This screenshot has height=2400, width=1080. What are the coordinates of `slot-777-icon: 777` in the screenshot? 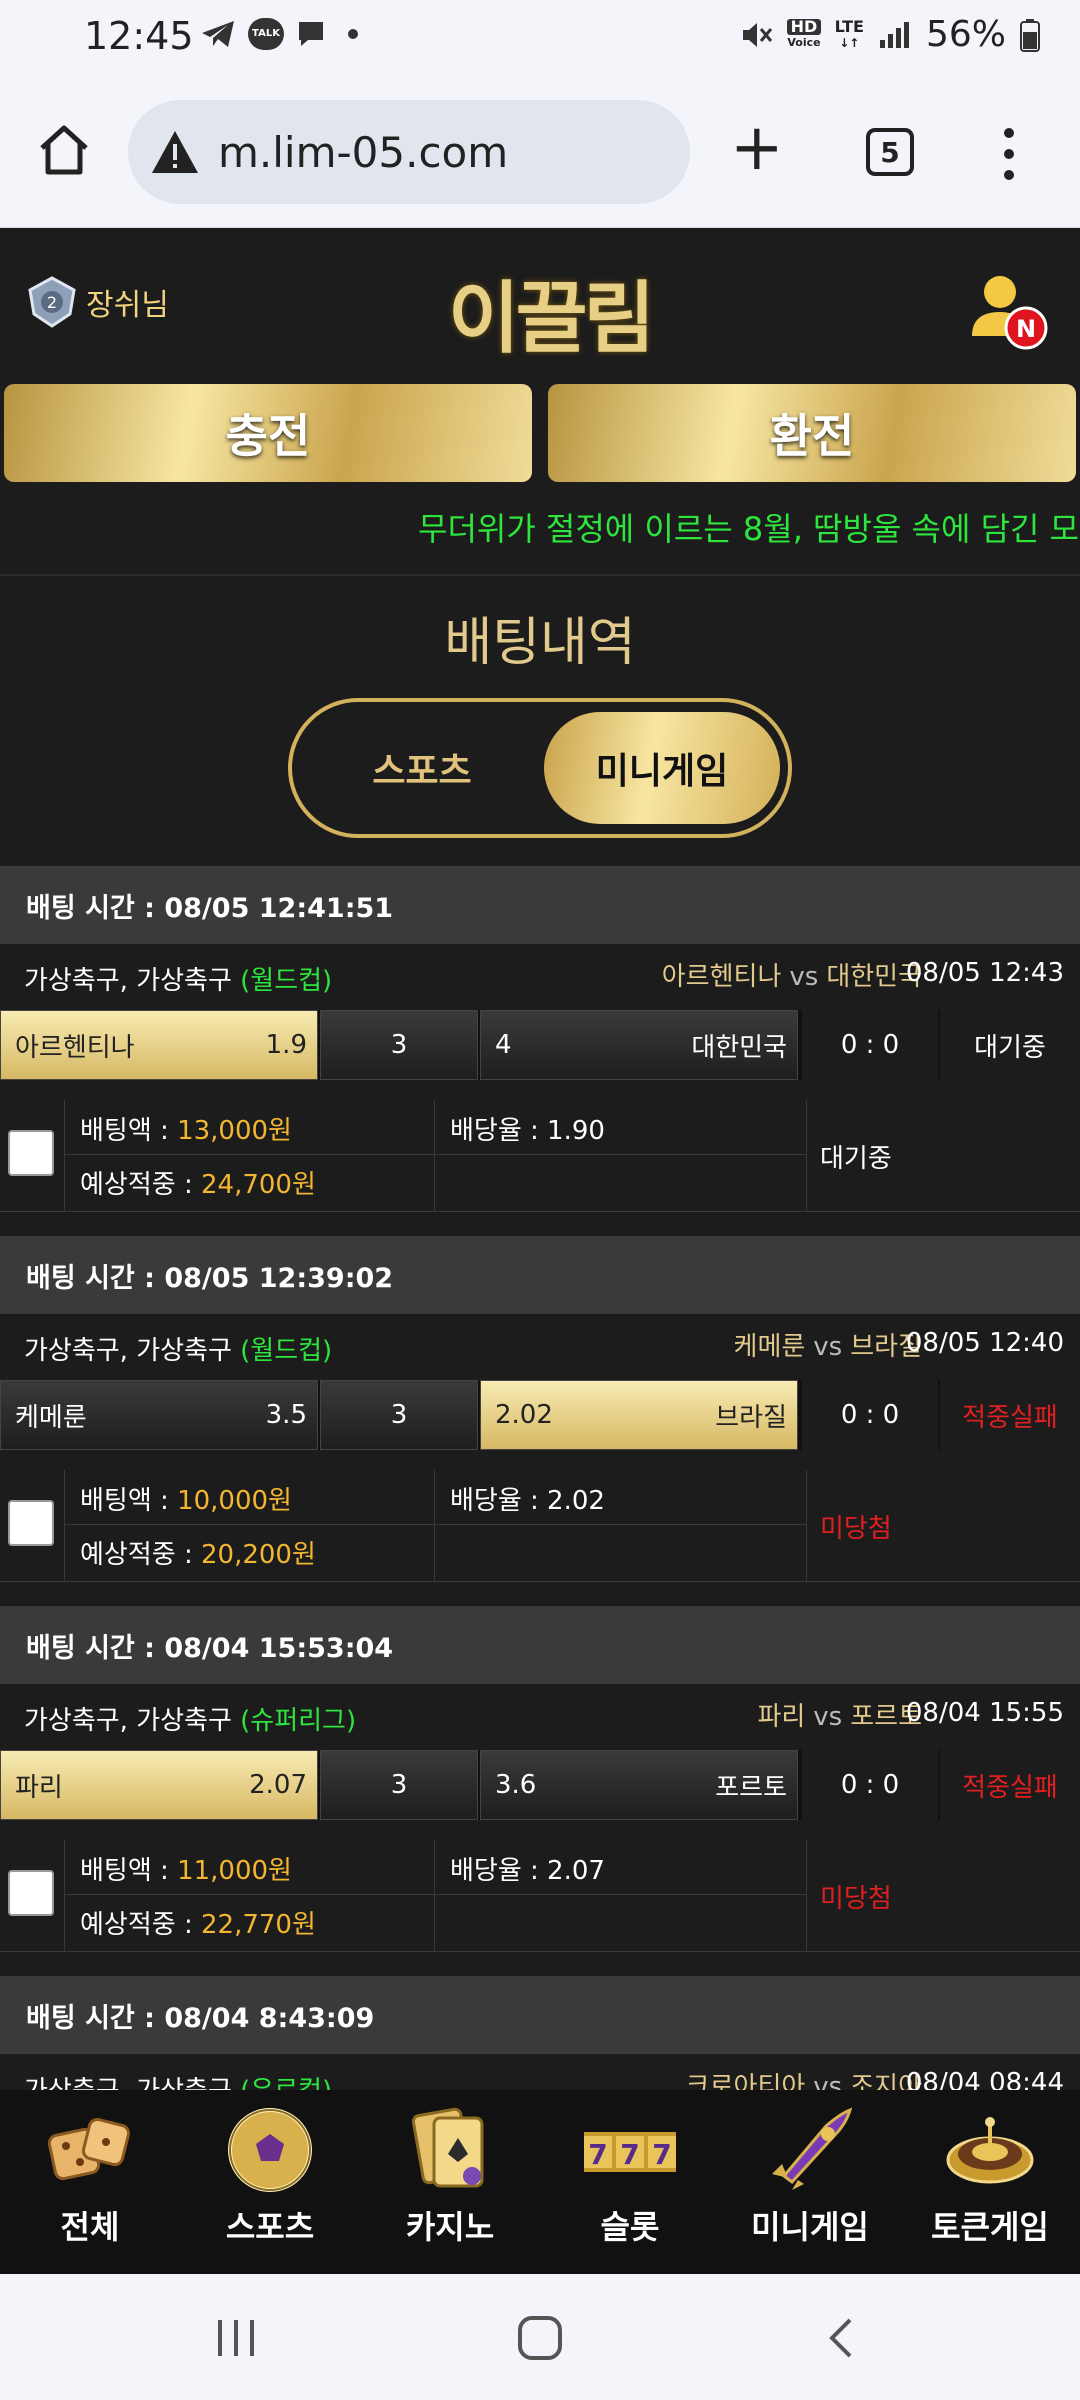 It's located at (630, 2152).